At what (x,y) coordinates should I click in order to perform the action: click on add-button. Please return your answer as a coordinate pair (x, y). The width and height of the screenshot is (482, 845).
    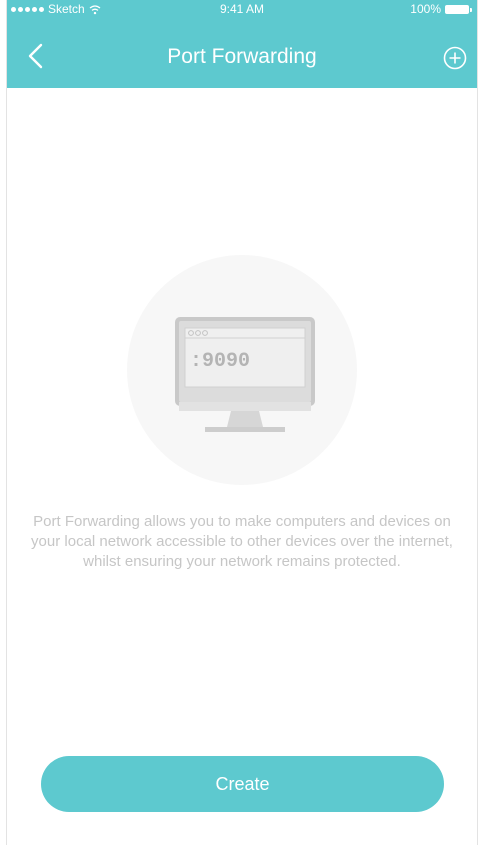
    Looking at the image, I should click on (455, 58).